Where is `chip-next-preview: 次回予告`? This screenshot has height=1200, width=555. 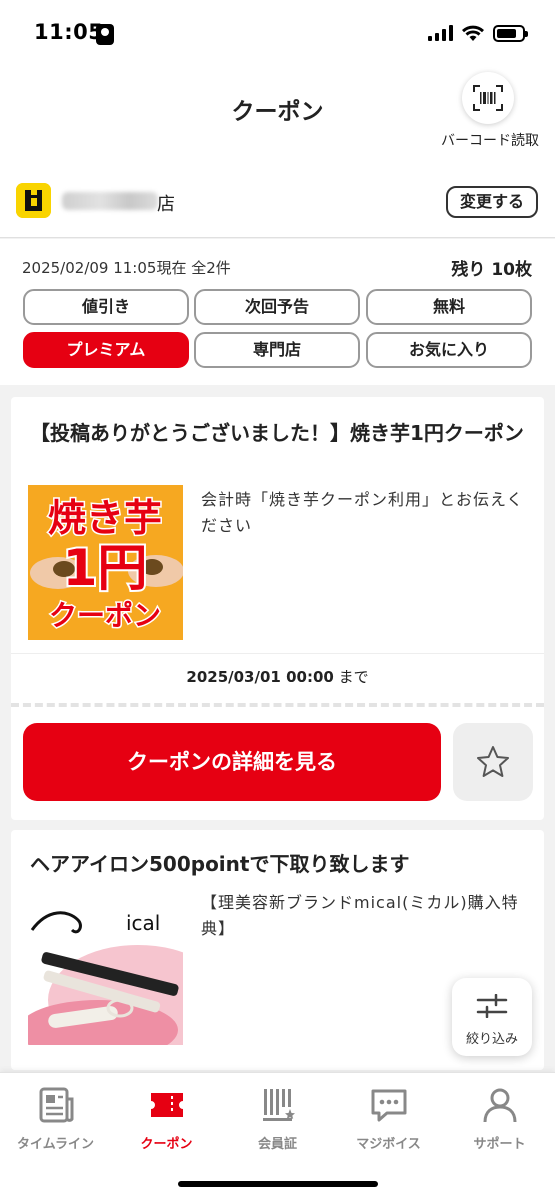 chip-next-preview: 次回予告 is located at coordinates (277, 307).